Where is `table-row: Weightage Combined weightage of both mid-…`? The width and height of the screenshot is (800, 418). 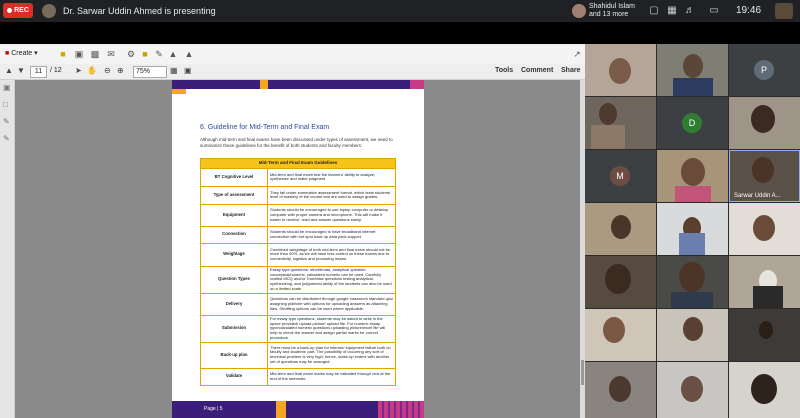 table-row: Weightage Combined weightage of both mid-… is located at coordinates (298, 254).